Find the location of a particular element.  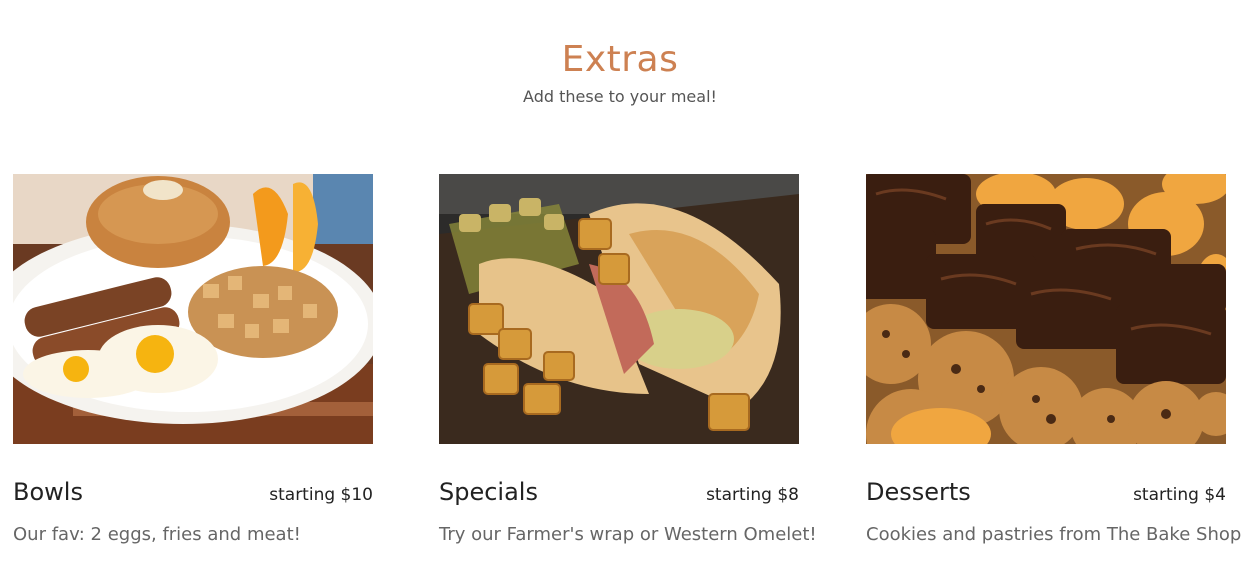

card-price: starting $8 is located at coordinates (752, 495).